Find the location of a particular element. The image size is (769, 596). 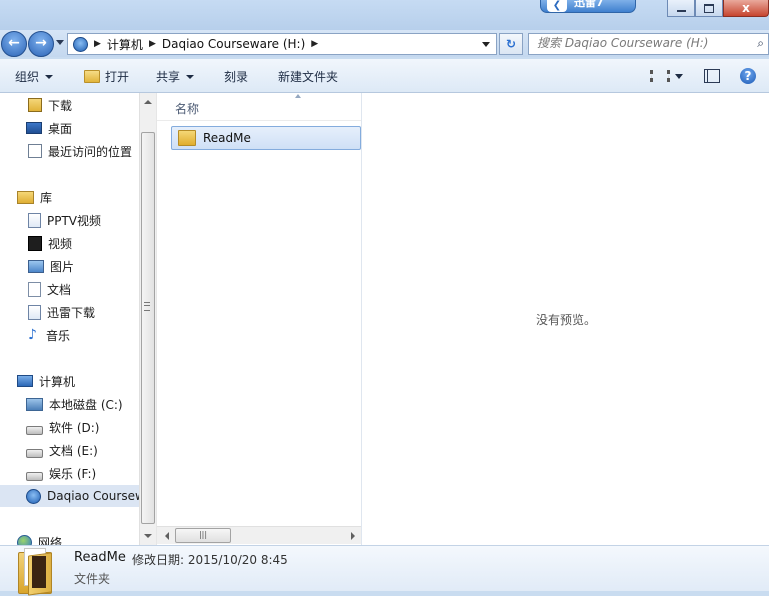

sidebar-item-drive-h: Daqiao Courseware (H:) is located at coordinates (69, 496).